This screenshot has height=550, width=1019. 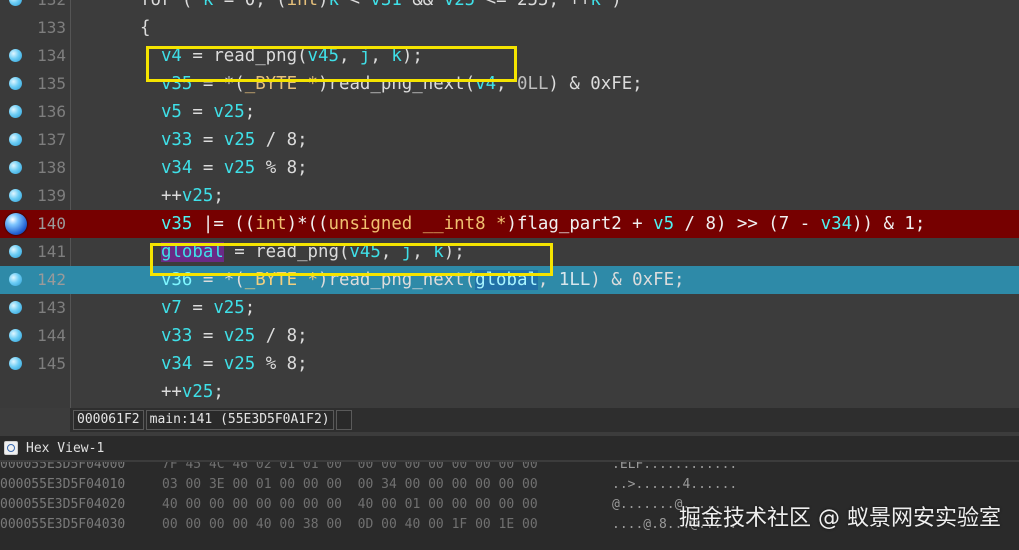 I want to click on code-line: 136 v5 = v25;, so click(x=509, y=112).